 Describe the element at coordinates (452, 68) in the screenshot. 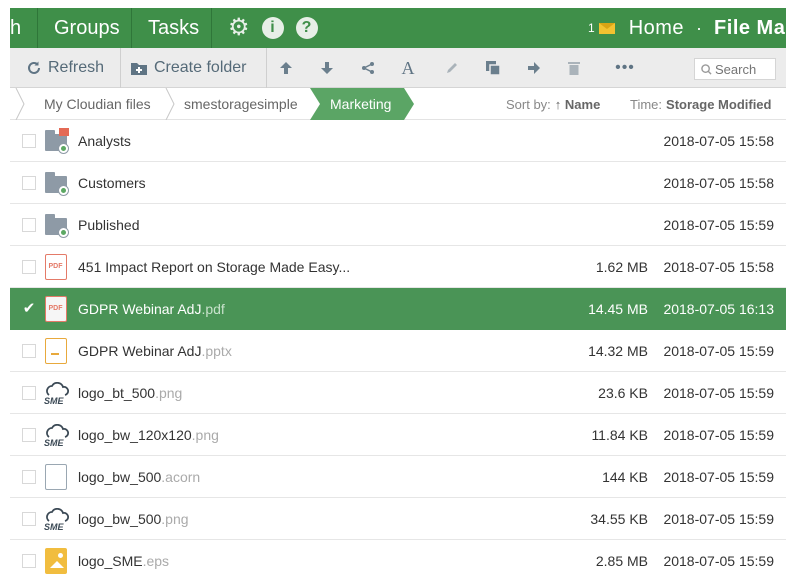

I see `edit-pencil-icon` at that location.